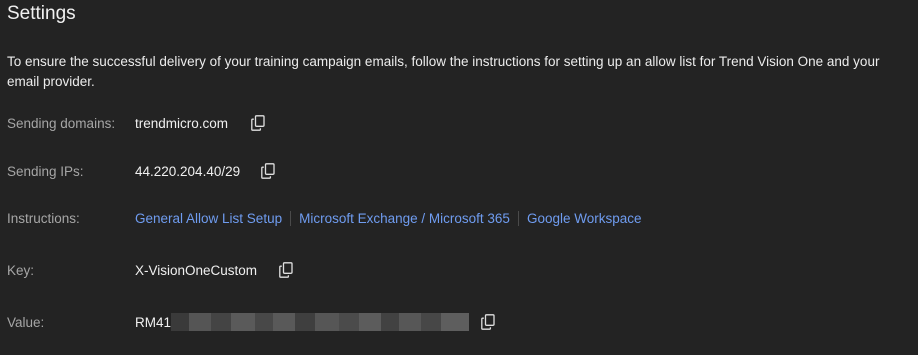 The height and width of the screenshot is (355, 918). I want to click on copy-sending-domains-button, so click(258, 123).